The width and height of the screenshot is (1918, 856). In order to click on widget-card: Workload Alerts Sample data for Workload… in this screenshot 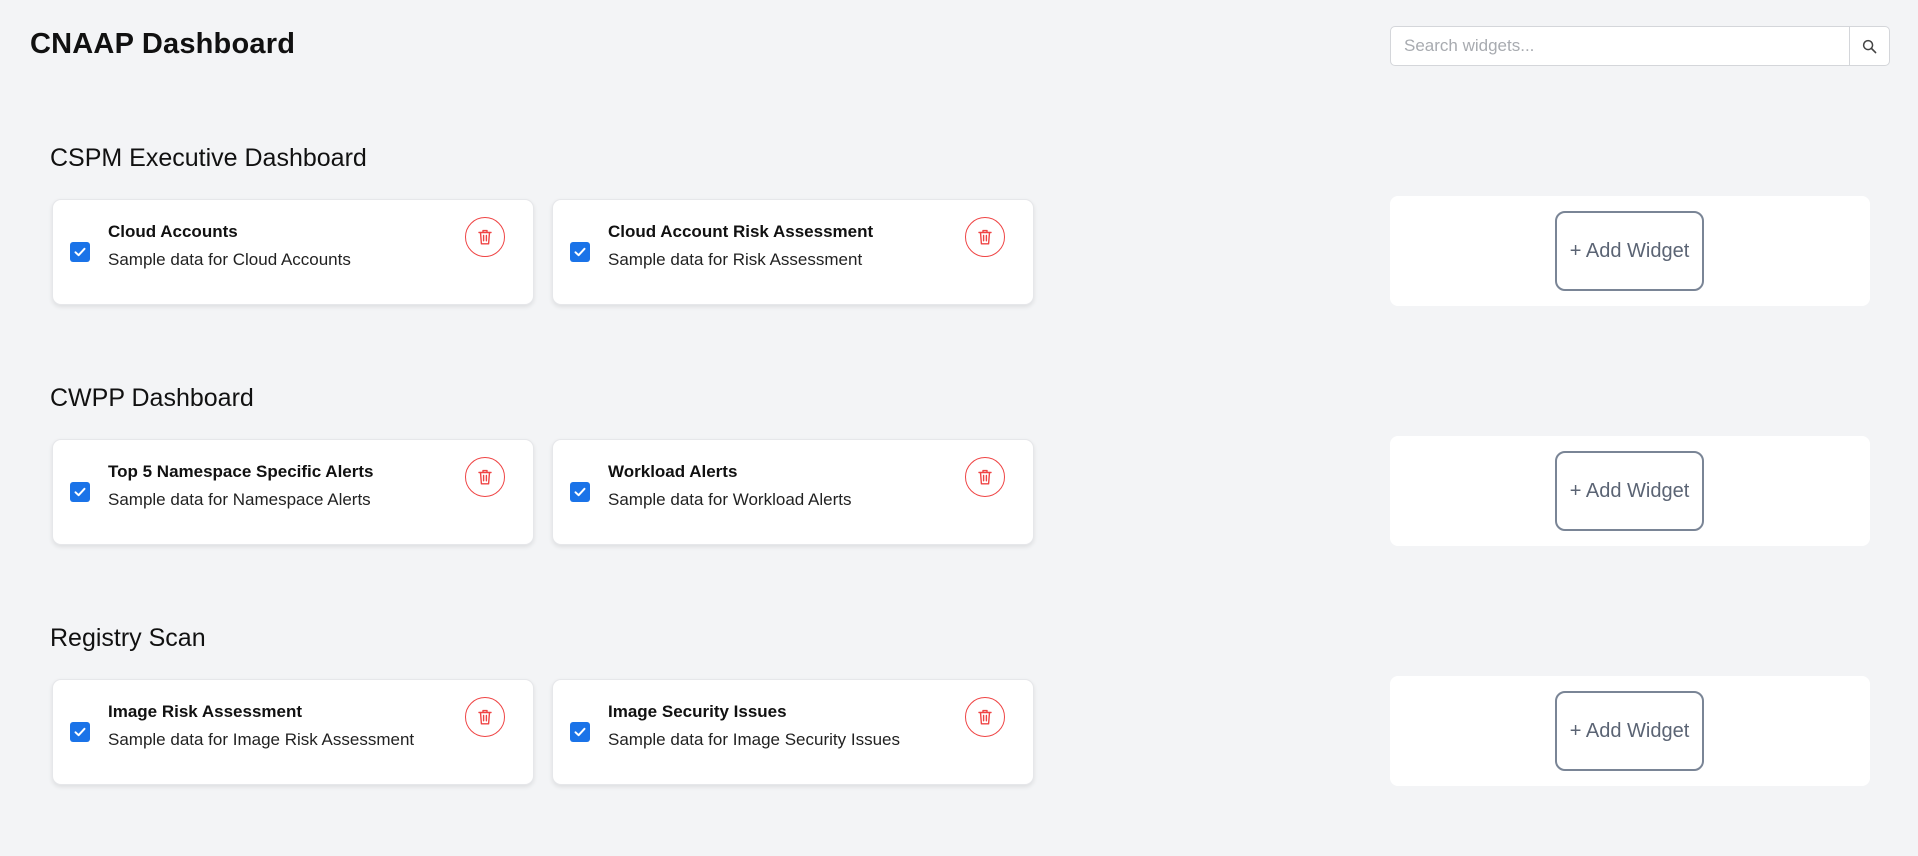, I will do `click(793, 492)`.